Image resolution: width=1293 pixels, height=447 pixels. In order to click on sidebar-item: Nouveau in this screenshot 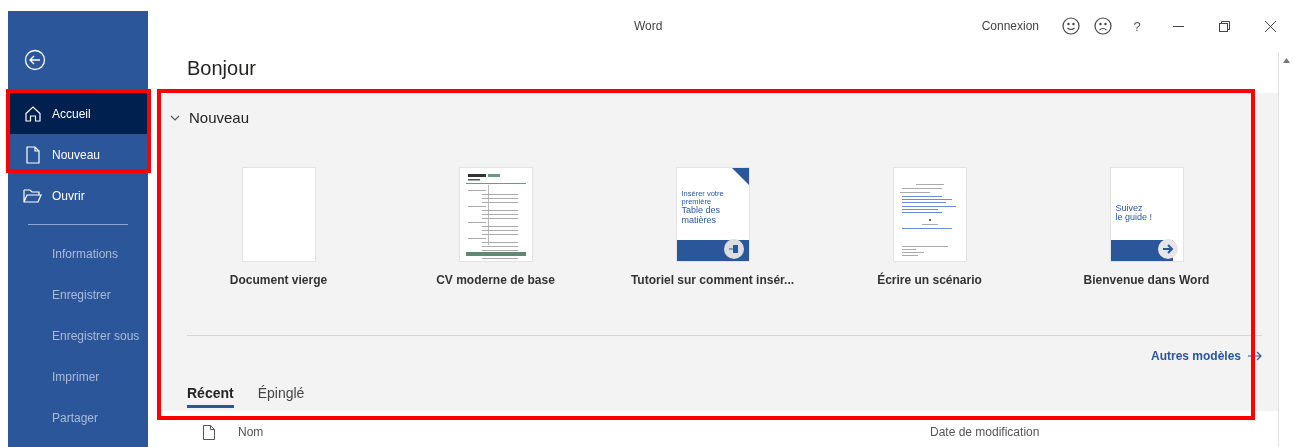, I will do `click(78, 154)`.